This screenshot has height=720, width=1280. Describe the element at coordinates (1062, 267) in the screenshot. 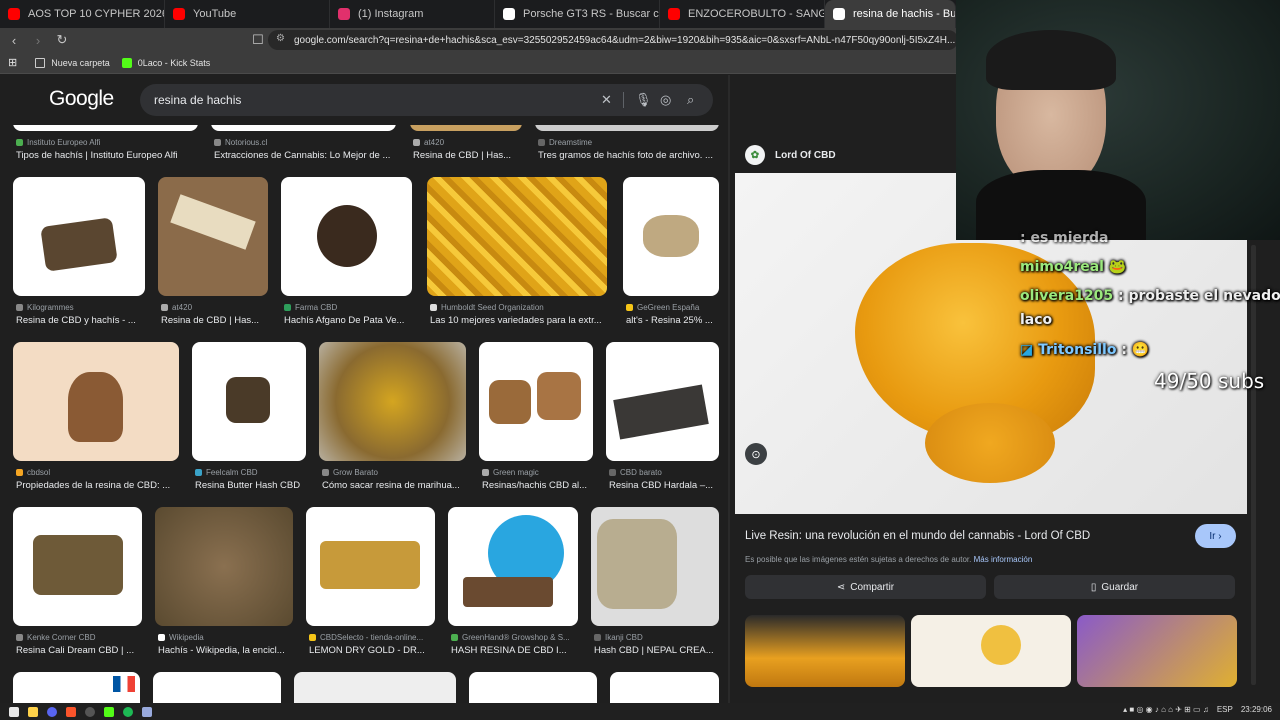

I see `chat-user: mimo4real` at that location.